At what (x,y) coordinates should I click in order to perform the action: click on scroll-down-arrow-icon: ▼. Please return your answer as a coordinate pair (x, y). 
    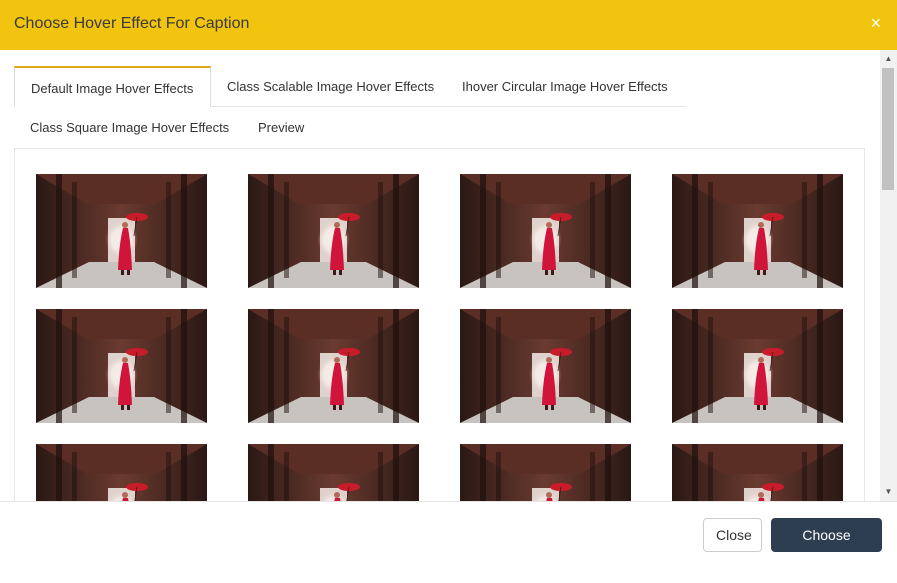
    Looking at the image, I should click on (888, 492).